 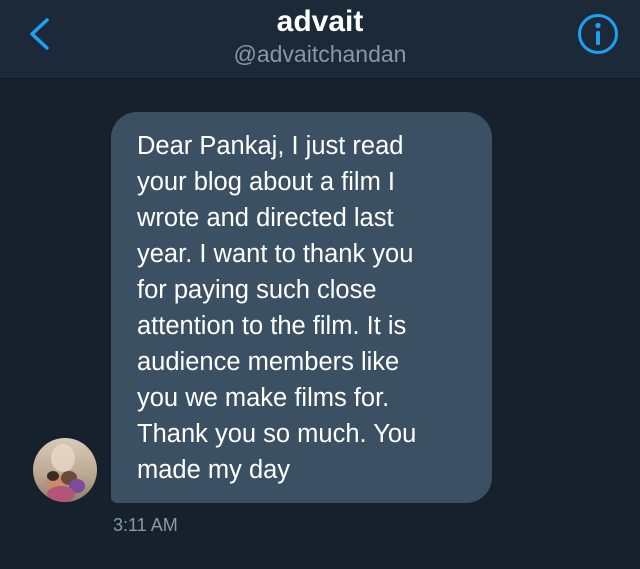 I want to click on avatar-photo, so click(x=65, y=470).